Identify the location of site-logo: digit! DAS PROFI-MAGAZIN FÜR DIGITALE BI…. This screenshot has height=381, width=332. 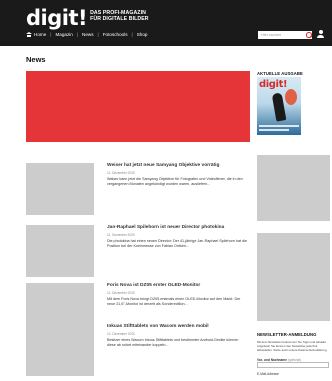
(88, 18).